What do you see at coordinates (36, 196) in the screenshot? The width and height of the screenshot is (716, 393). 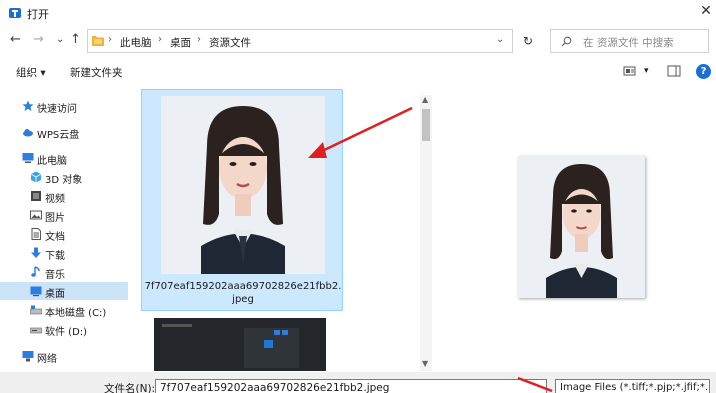 I see `video-icon` at bounding box center [36, 196].